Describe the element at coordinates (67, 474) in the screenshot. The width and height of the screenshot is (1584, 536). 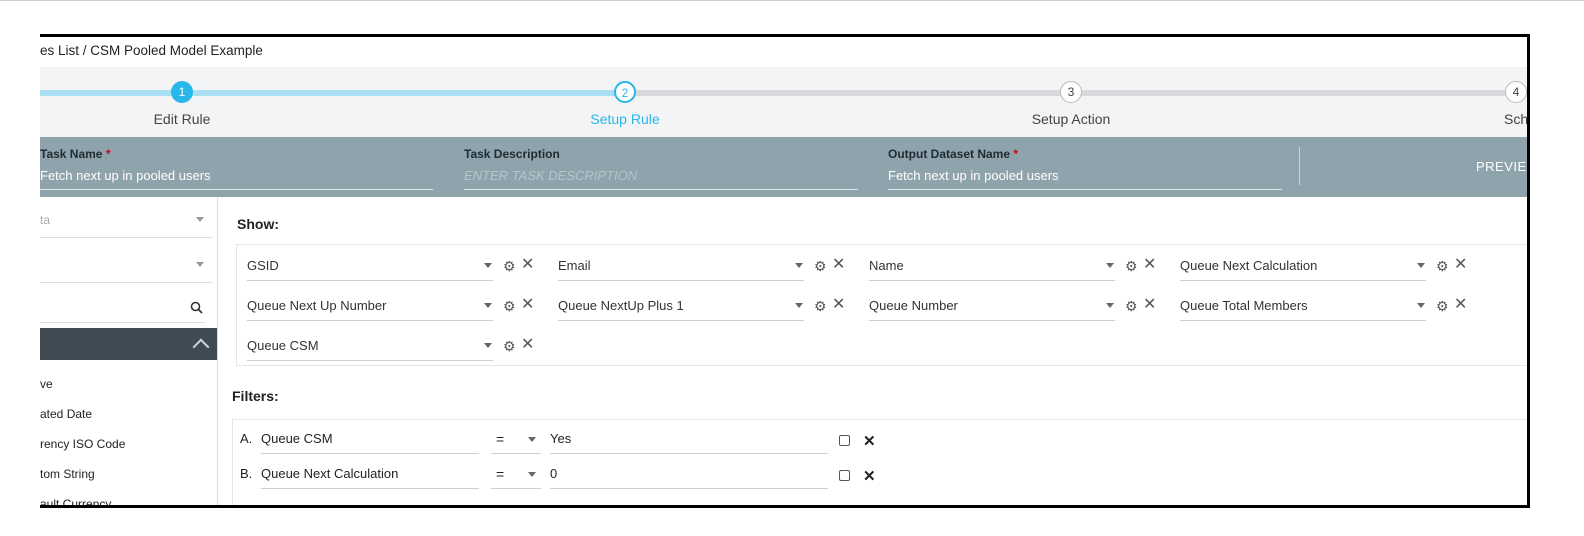
I see `sidebar-field-item: tom String` at that location.